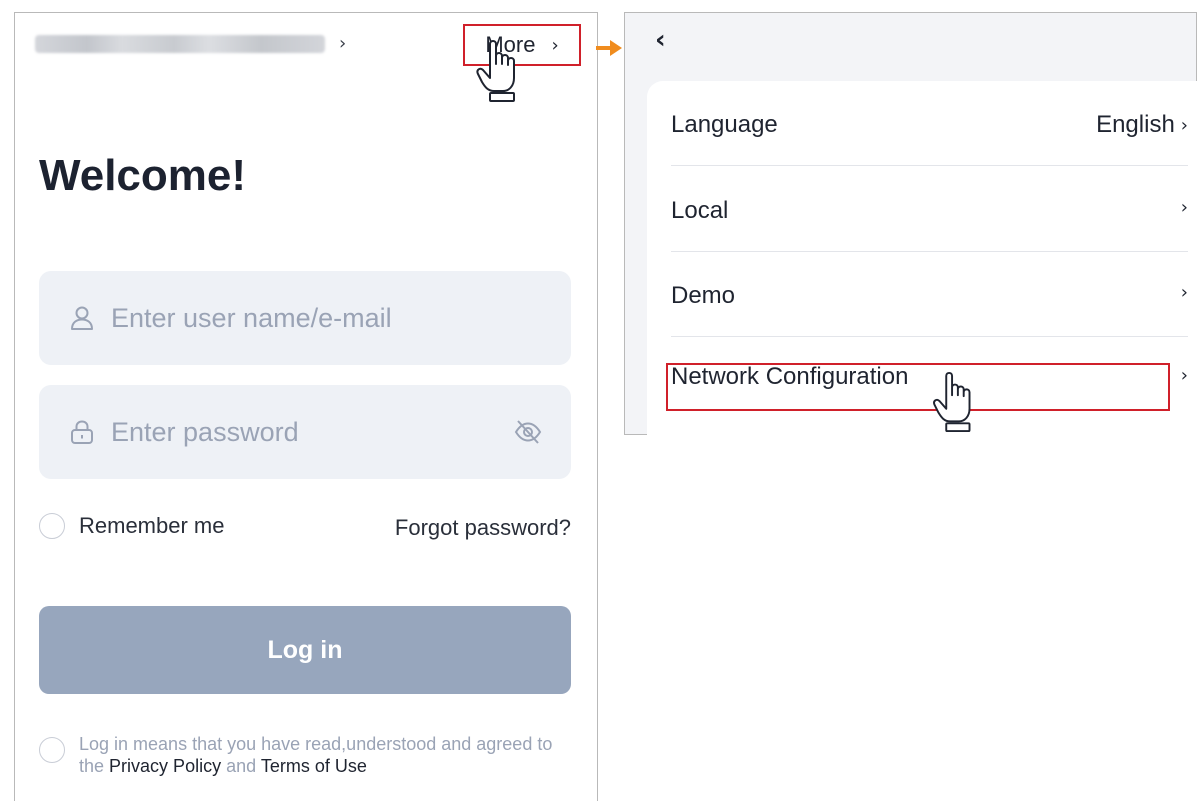 The height and width of the screenshot is (801, 1197). Describe the element at coordinates (82, 432) in the screenshot. I see `lock-icon` at that location.